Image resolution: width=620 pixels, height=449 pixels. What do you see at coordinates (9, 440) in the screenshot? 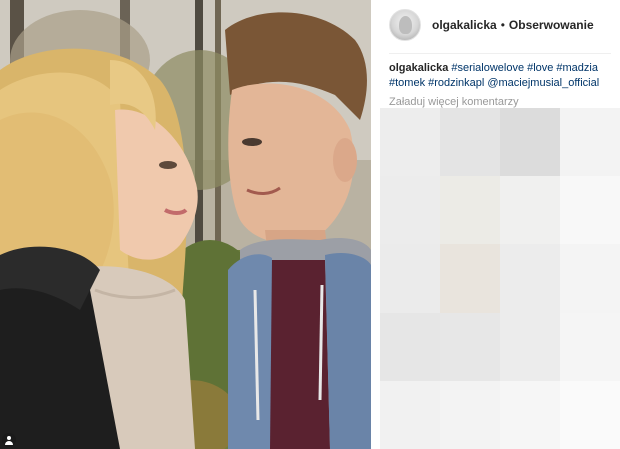
I see `person-icon` at bounding box center [9, 440].